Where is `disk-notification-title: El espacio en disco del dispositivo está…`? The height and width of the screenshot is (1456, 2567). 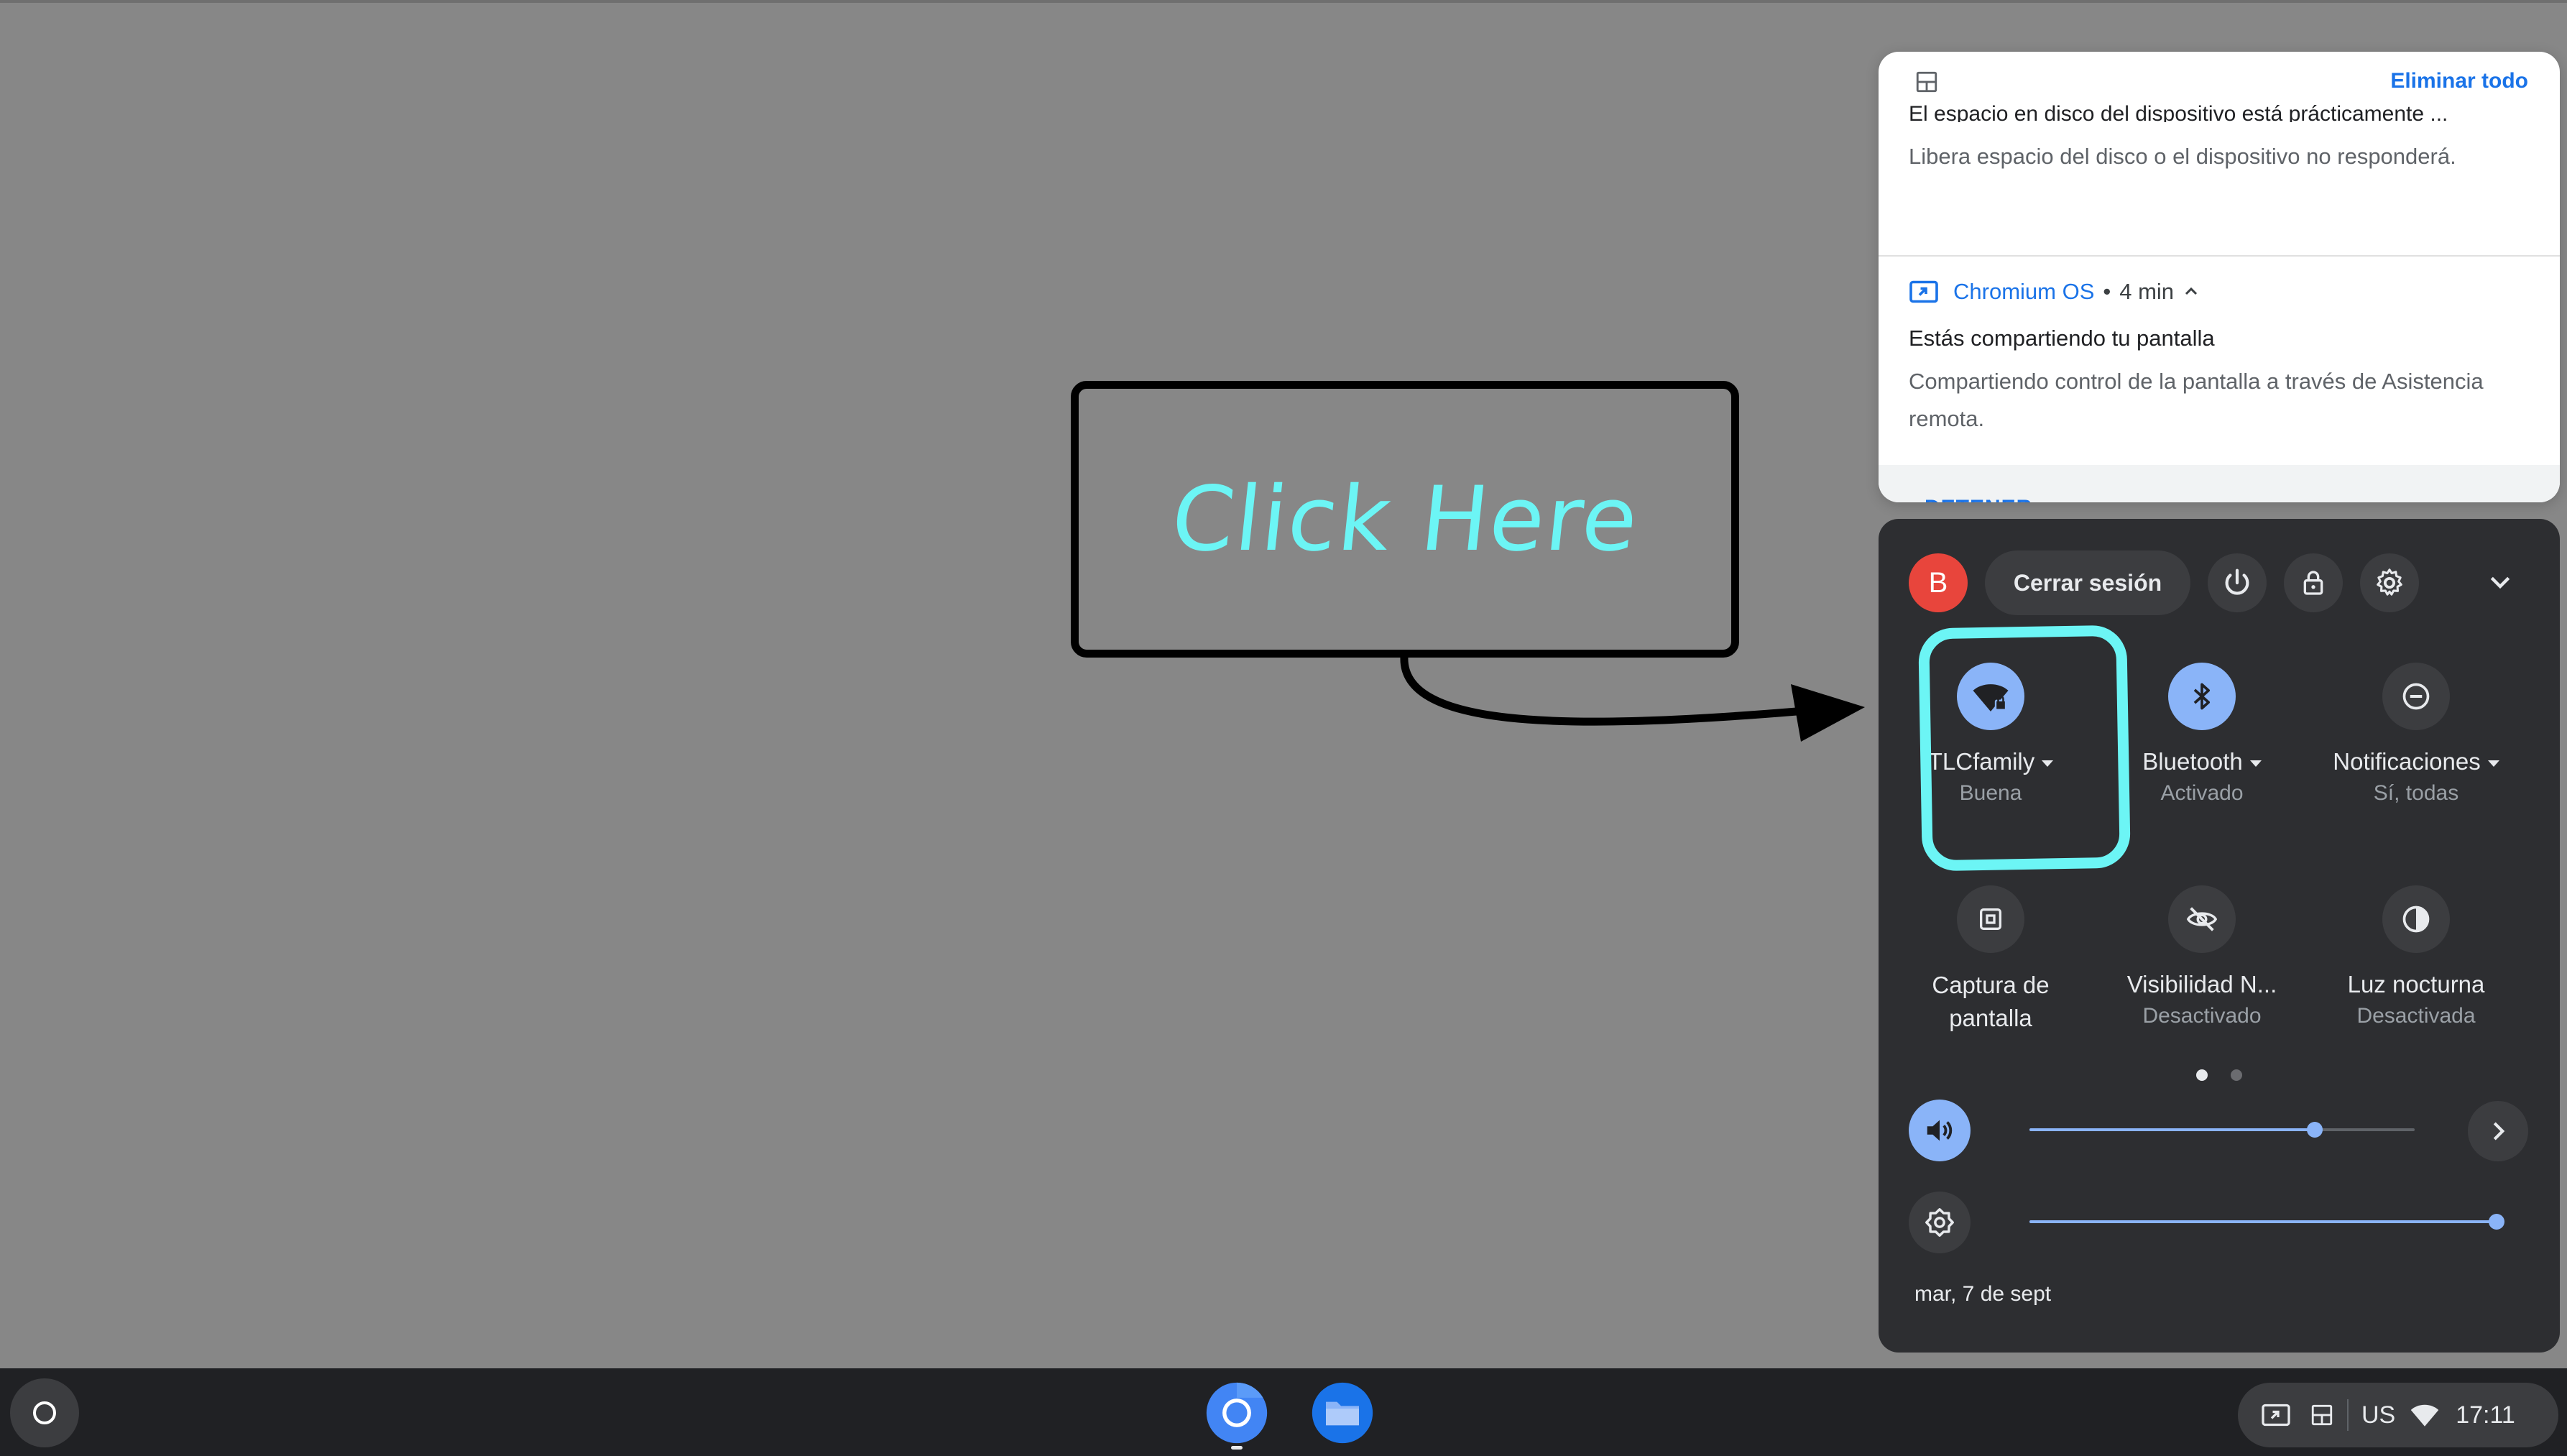
disk-notification-title: El espacio en disco del dispositivo está… is located at coordinates (2221, 112).